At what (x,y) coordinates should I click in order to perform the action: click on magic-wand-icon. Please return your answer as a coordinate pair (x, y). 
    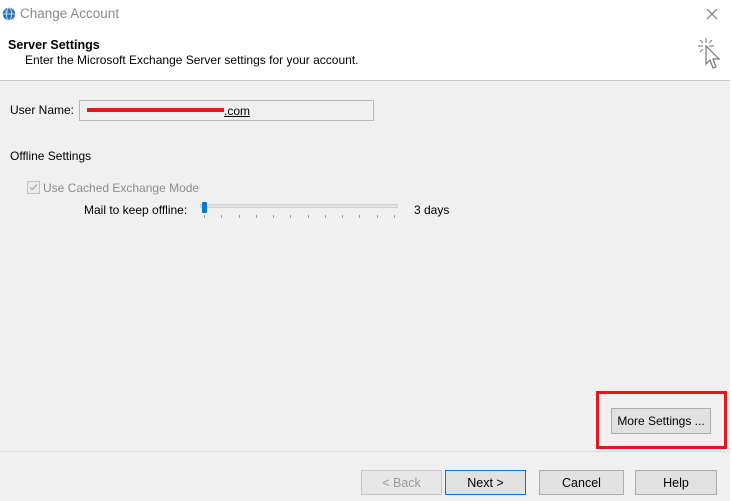
    Looking at the image, I should click on (709, 53).